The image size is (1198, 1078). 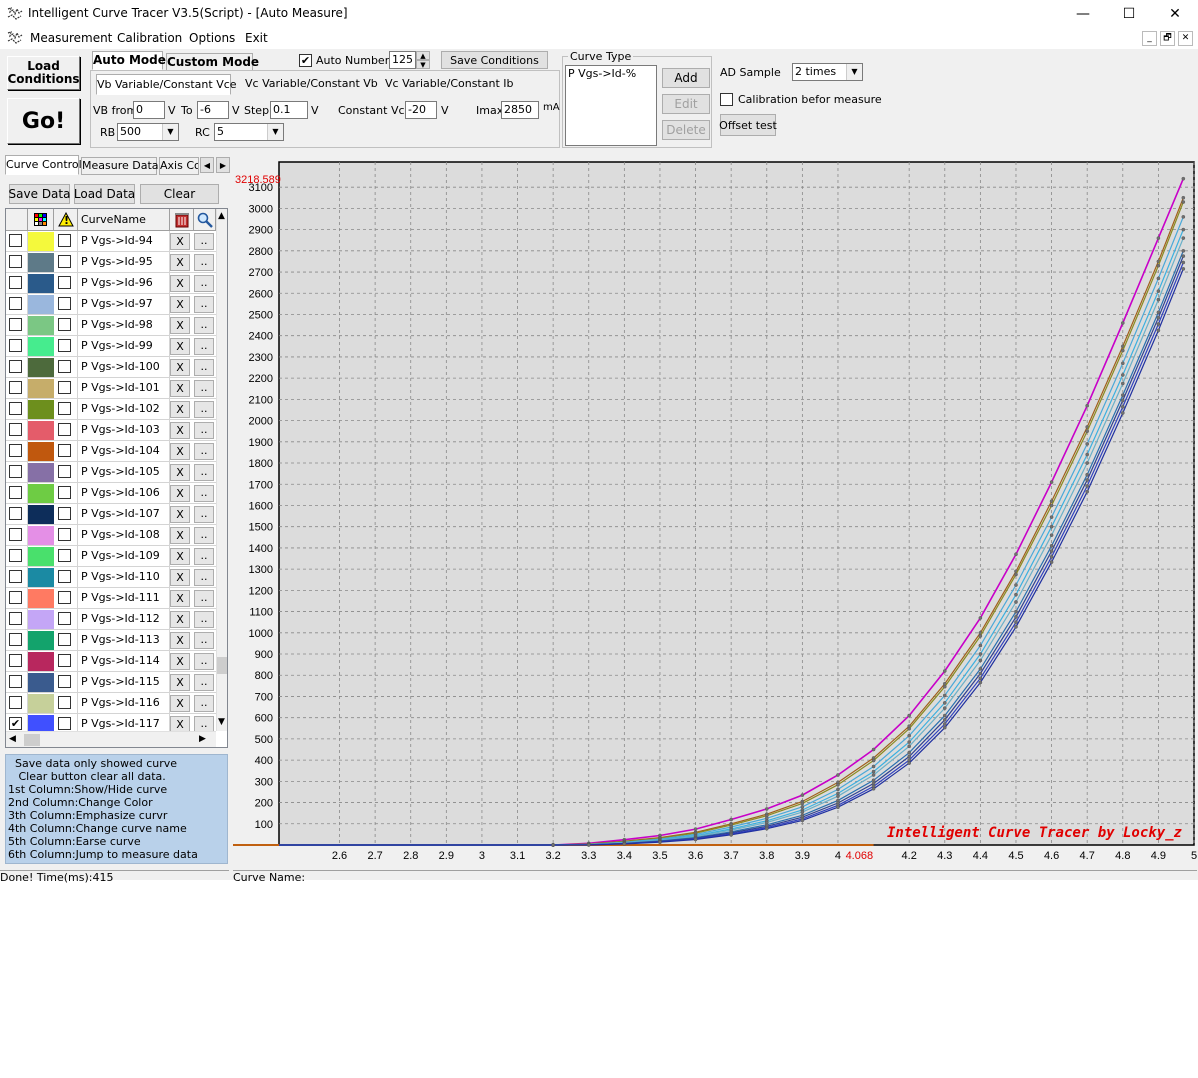 What do you see at coordinates (449, 83) in the screenshot?
I see `tab-vc-variable-ib: Vc Variable/Constant Ib` at bounding box center [449, 83].